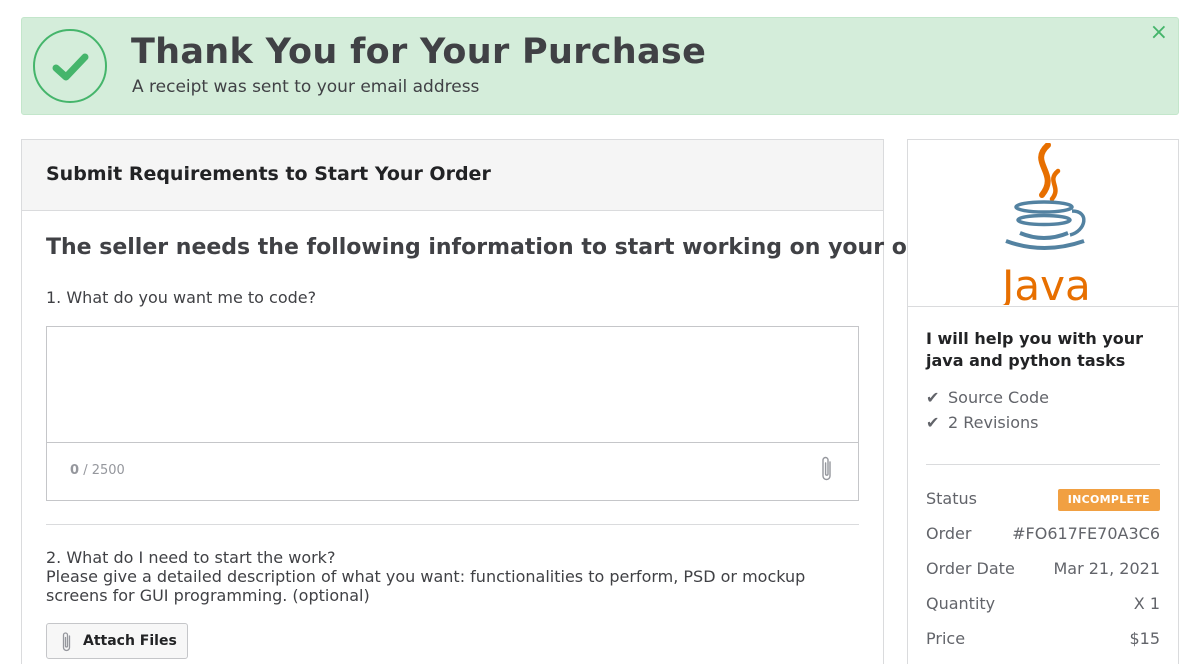 The height and width of the screenshot is (664, 1200). What do you see at coordinates (130, 641) in the screenshot?
I see `attach-files-label: Attach Files` at bounding box center [130, 641].